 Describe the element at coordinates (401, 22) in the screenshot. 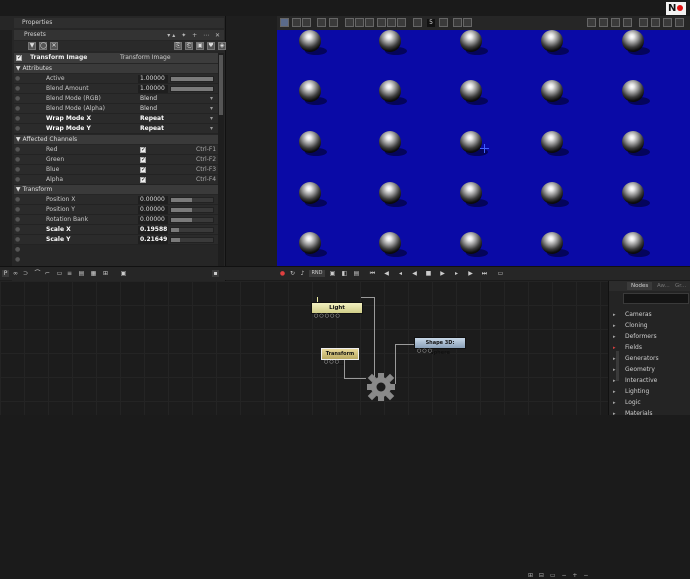

I see `bounds-icon` at that location.